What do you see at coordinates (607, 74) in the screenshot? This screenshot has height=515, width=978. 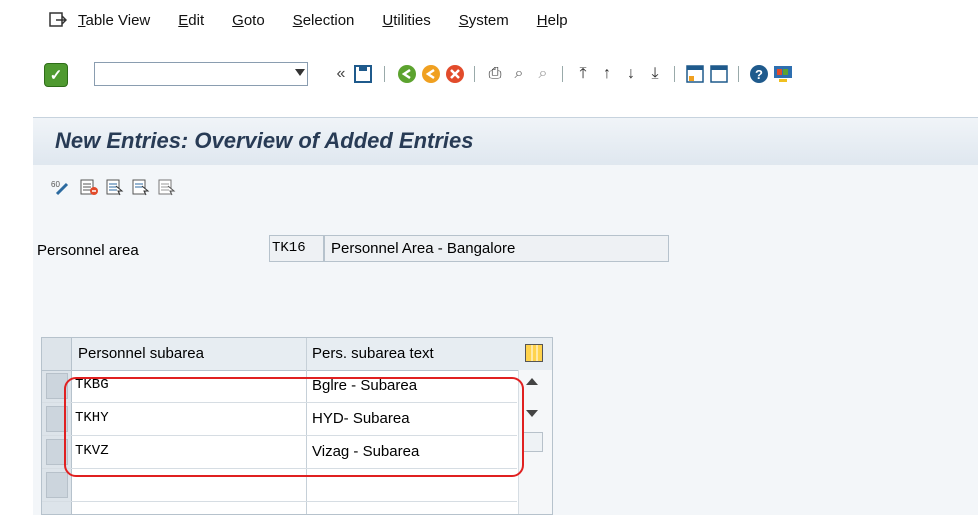 I see `previous-page-icon: ↑` at bounding box center [607, 74].